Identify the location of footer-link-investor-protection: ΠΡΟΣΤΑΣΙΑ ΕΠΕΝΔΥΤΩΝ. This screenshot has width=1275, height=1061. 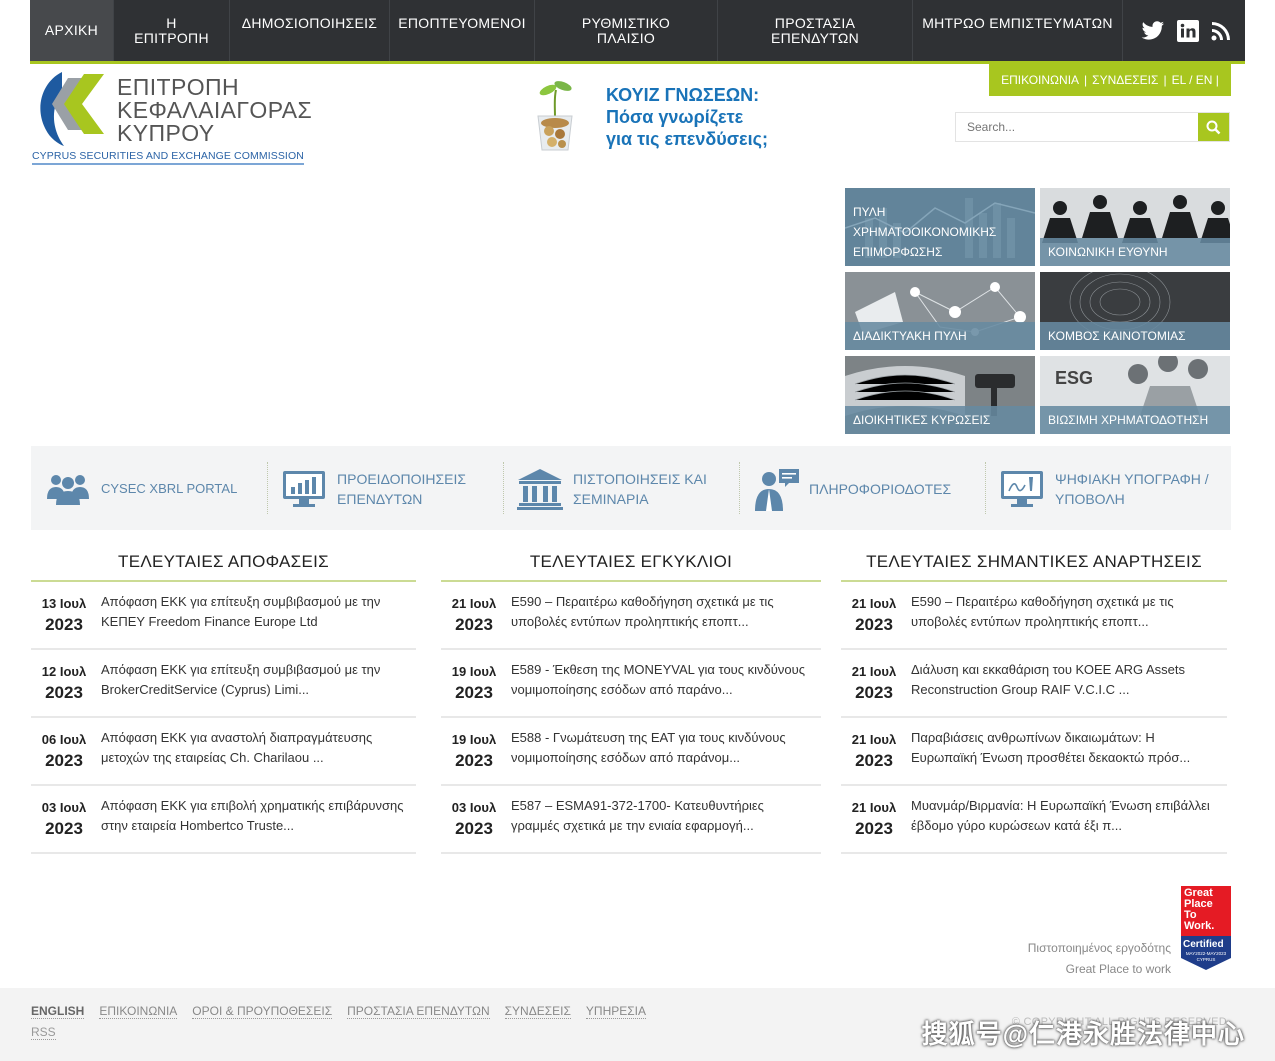
(418, 1011).